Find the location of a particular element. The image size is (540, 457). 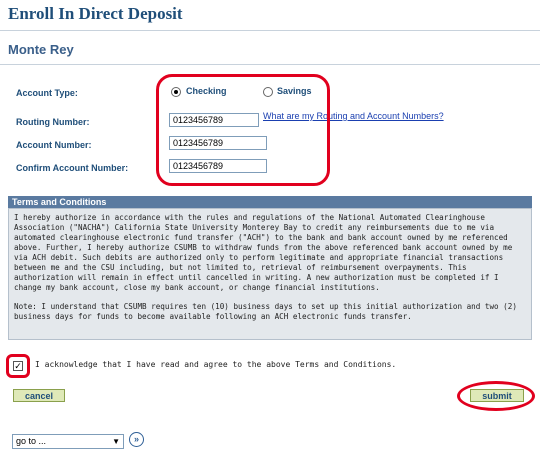

title-divider is located at coordinates (270, 30).